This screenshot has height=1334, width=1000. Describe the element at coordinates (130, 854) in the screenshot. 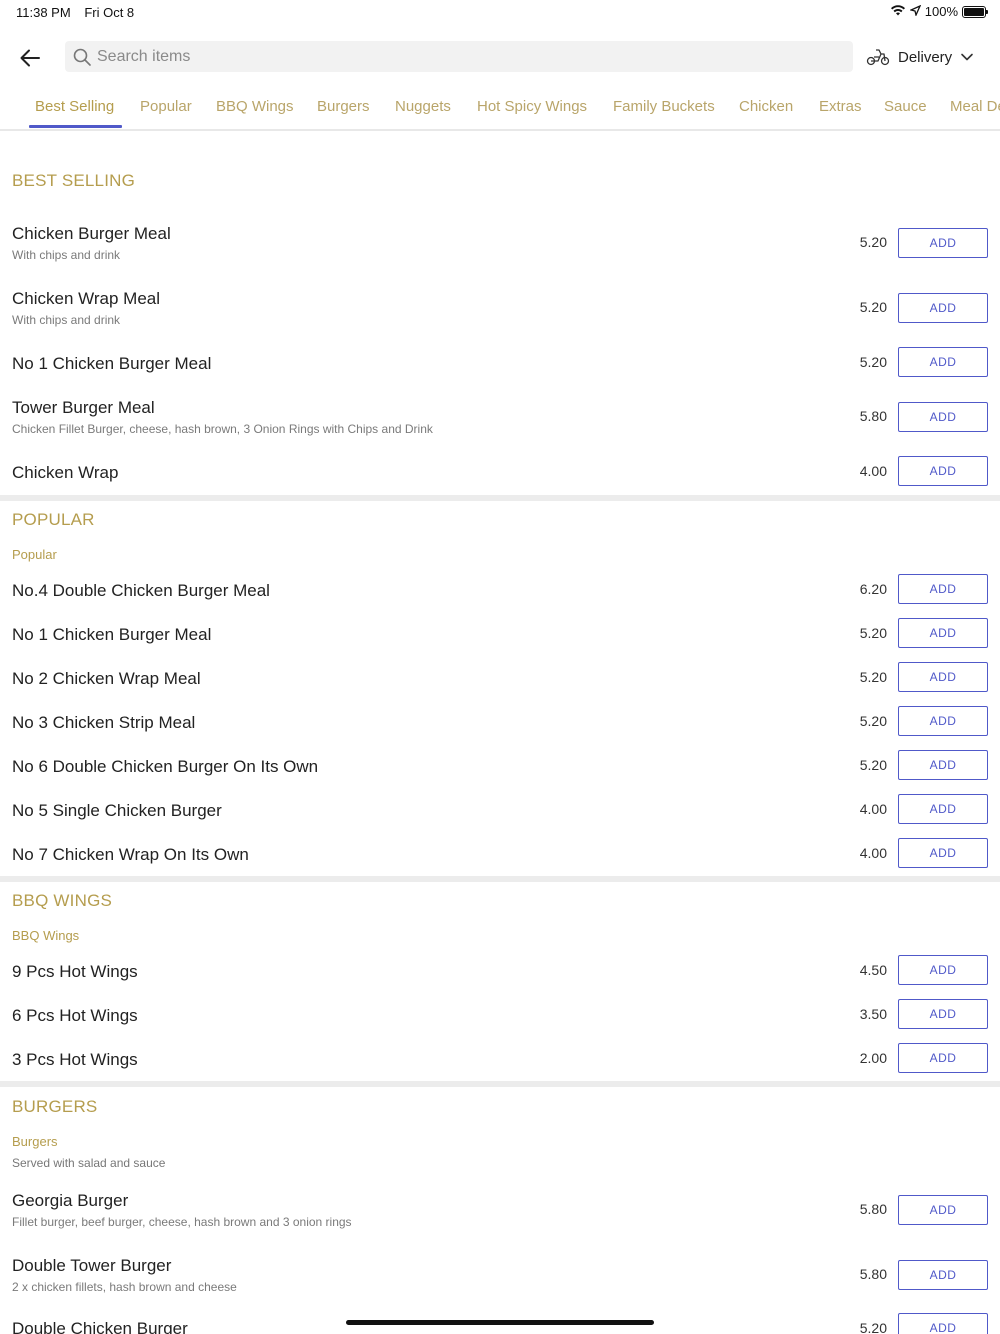

I see `item-name: No 7 Chicken Wrap On Its Own` at that location.